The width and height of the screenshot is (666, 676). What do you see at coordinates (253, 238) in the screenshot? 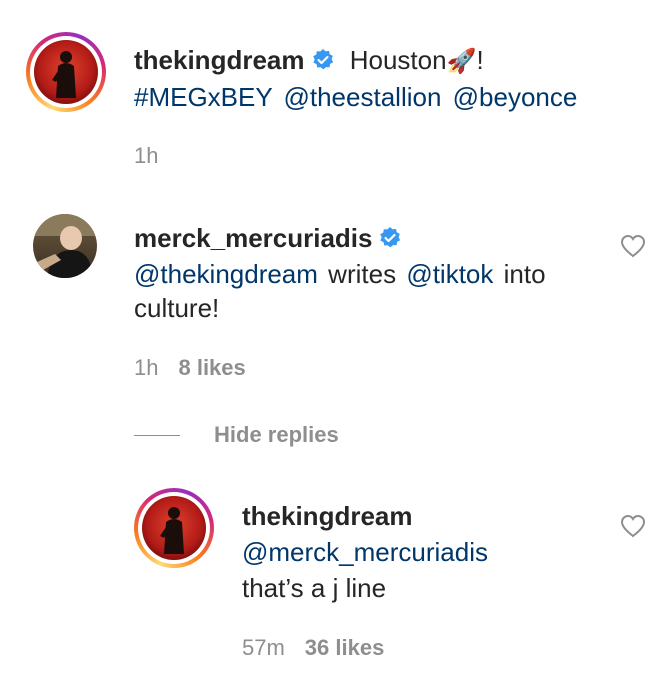
I see `comment-username: merck_mercuriadis` at bounding box center [253, 238].